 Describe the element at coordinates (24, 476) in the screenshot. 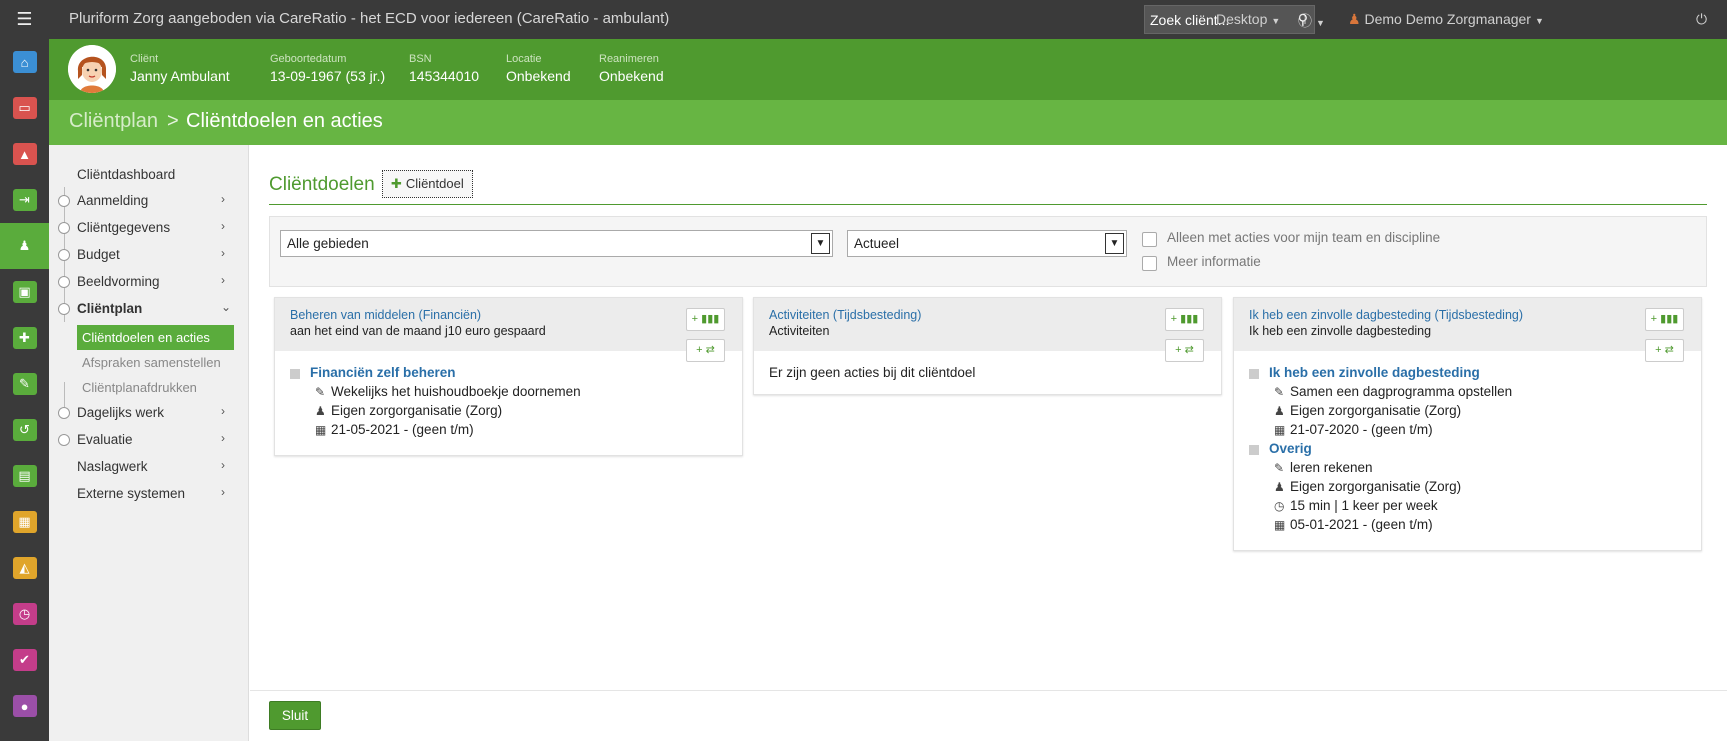

I see `rail-item: ▤` at that location.